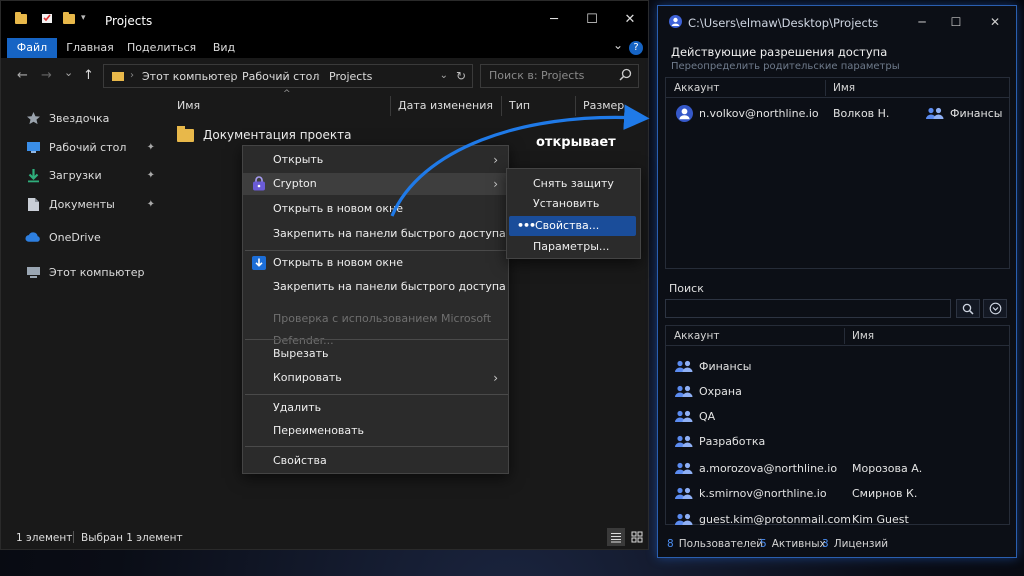 Image resolution: width=1024 pixels, height=576 pixels. What do you see at coordinates (603, 105) in the screenshot?
I see `column-header-size: Размер` at bounding box center [603, 105].